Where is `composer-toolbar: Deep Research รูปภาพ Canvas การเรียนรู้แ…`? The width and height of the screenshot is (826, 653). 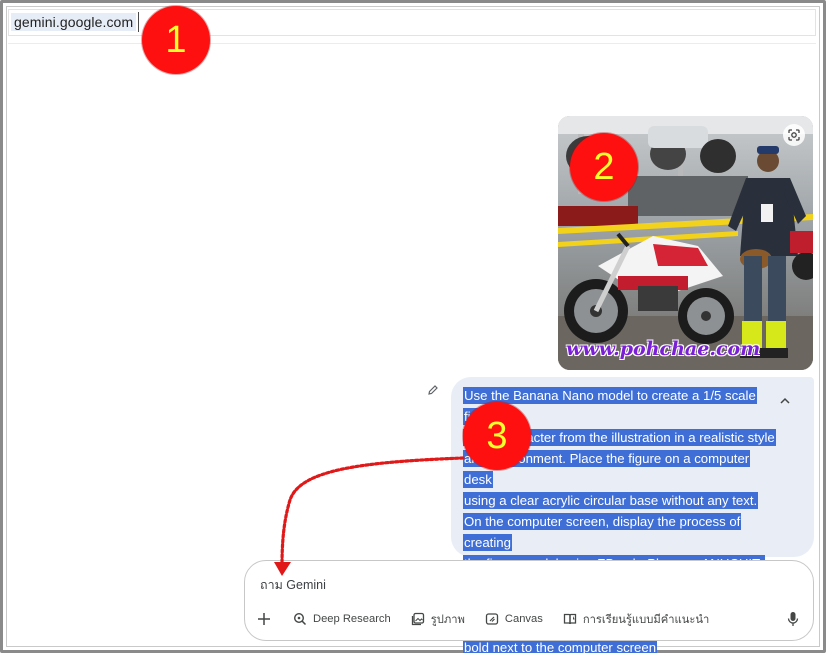 composer-toolbar: Deep Research รูปภาพ Canvas การเรียนรู้แ… is located at coordinates (493, 619).